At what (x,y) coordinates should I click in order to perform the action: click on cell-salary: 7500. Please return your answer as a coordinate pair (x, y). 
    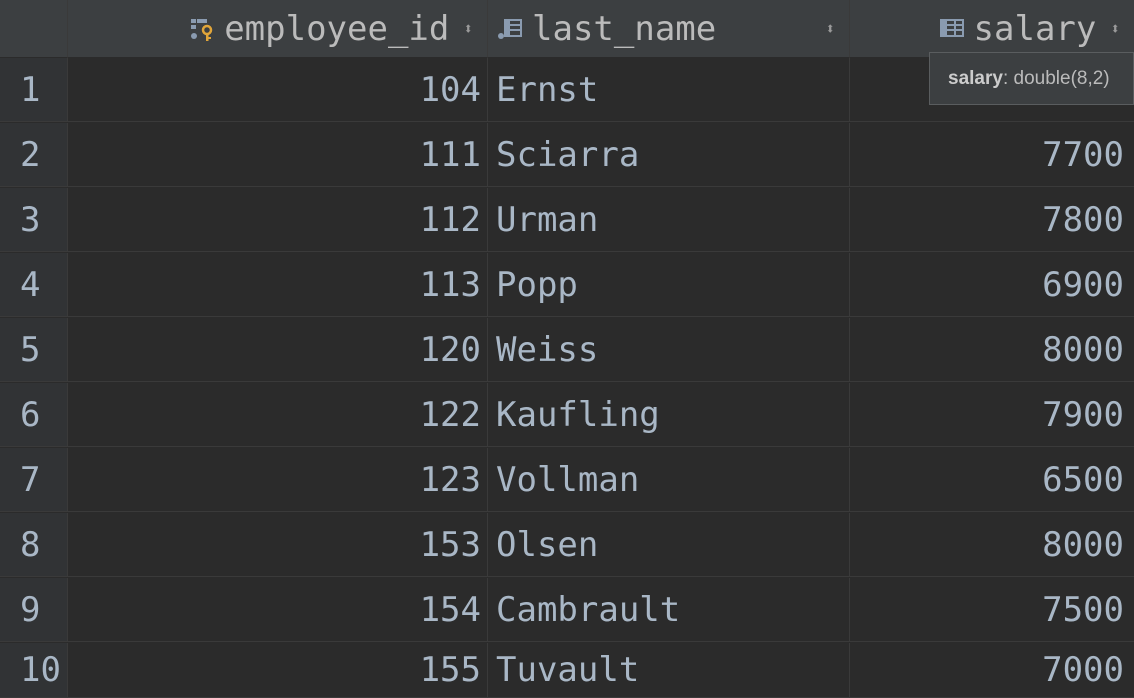
    Looking at the image, I should click on (992, 610).